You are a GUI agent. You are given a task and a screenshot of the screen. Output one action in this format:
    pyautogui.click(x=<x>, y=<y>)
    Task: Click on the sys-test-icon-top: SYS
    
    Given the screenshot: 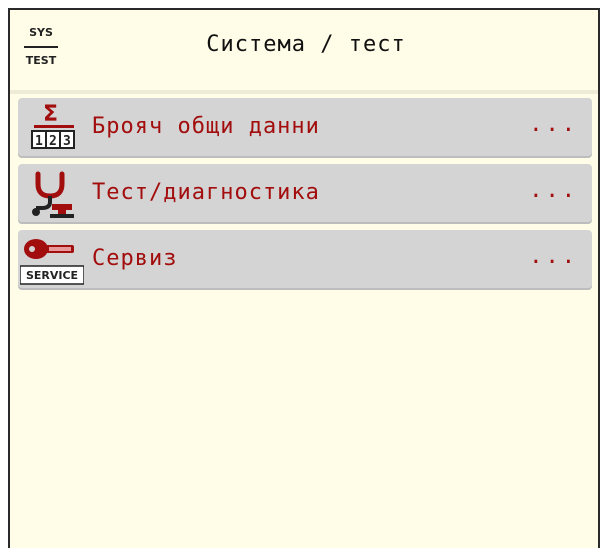 What is the action you would take?
    pyautogui.click(x=41, y=32)
    